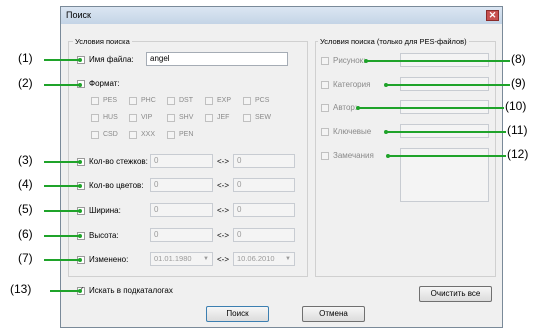 The image size is (552, 330). What do you see at coordinates (224, 100) in the screenshot?
I see `format-exp-label: EXP` at bounding box center [224, 100].